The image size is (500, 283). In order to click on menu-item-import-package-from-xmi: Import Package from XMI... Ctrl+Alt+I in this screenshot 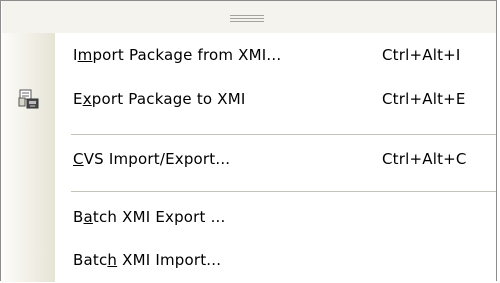, I will do `click(249, 56)`.